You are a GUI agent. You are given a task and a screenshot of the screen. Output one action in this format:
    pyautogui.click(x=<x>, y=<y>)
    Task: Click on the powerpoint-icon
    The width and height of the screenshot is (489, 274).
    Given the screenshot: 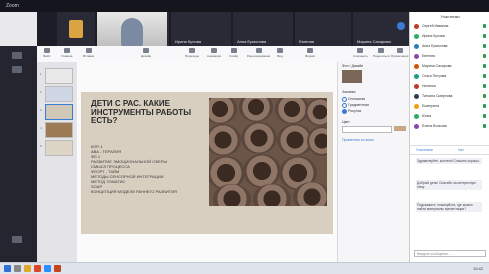 What is the action you would take?
    pyautogui.click(x=57, y=268)
    